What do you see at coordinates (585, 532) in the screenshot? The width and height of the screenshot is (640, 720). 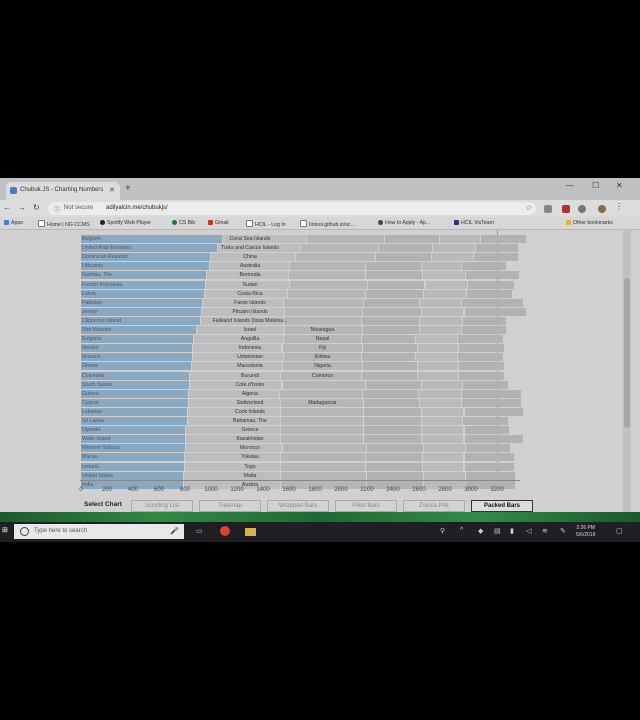 I see `clock: 2:26 PM 5/6/2019` at bounding box center [585, 532].